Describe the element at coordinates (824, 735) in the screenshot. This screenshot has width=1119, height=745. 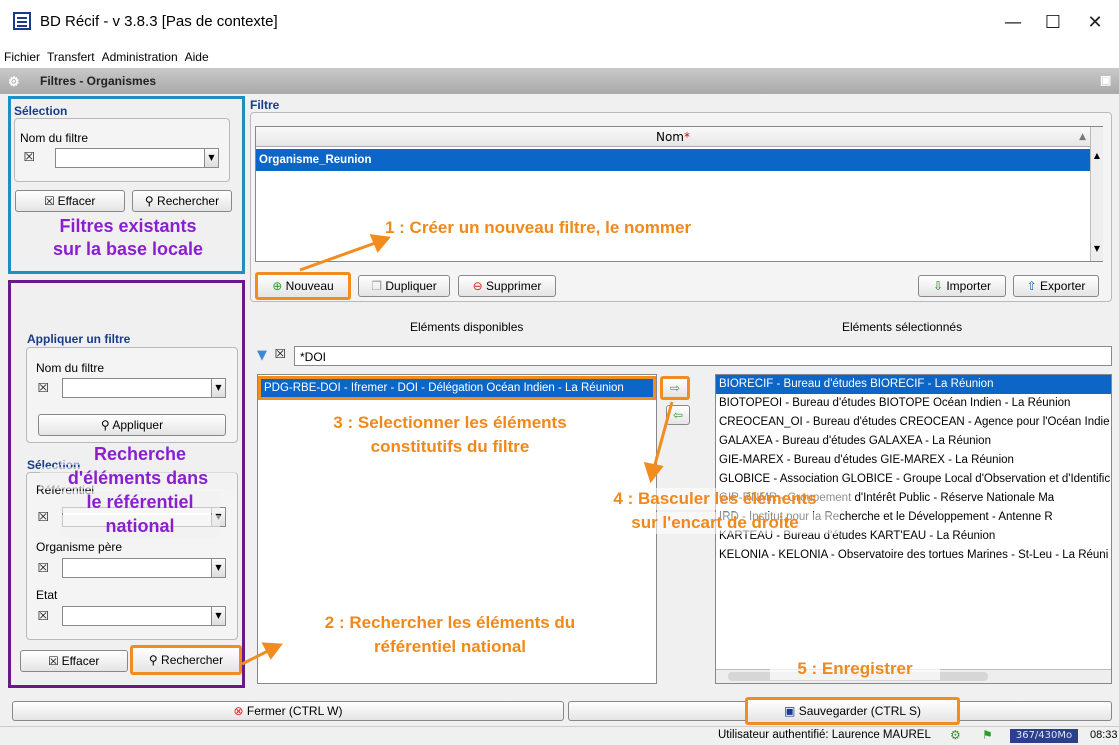
I see `user-status: Utilisateur authentifié: Laurence MAUREL` at that location.